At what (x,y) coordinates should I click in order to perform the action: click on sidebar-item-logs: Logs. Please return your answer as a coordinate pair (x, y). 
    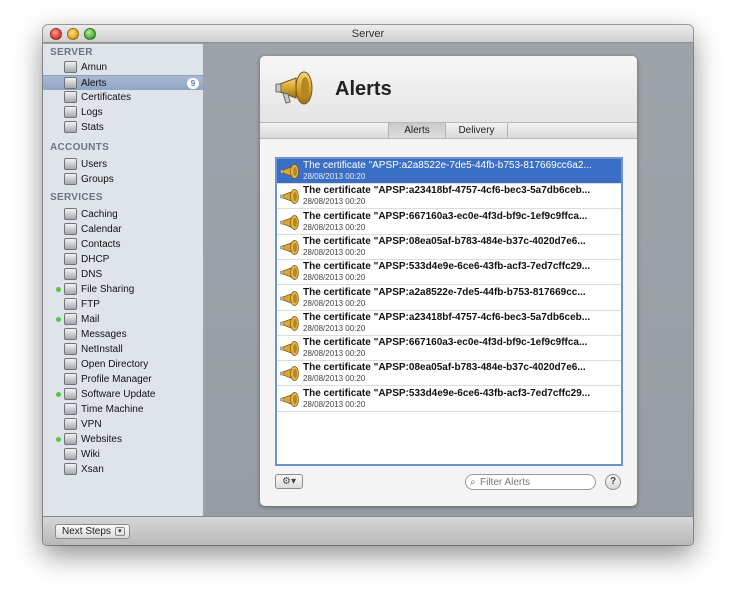
    Looking at the image, I should click on (123, 112).